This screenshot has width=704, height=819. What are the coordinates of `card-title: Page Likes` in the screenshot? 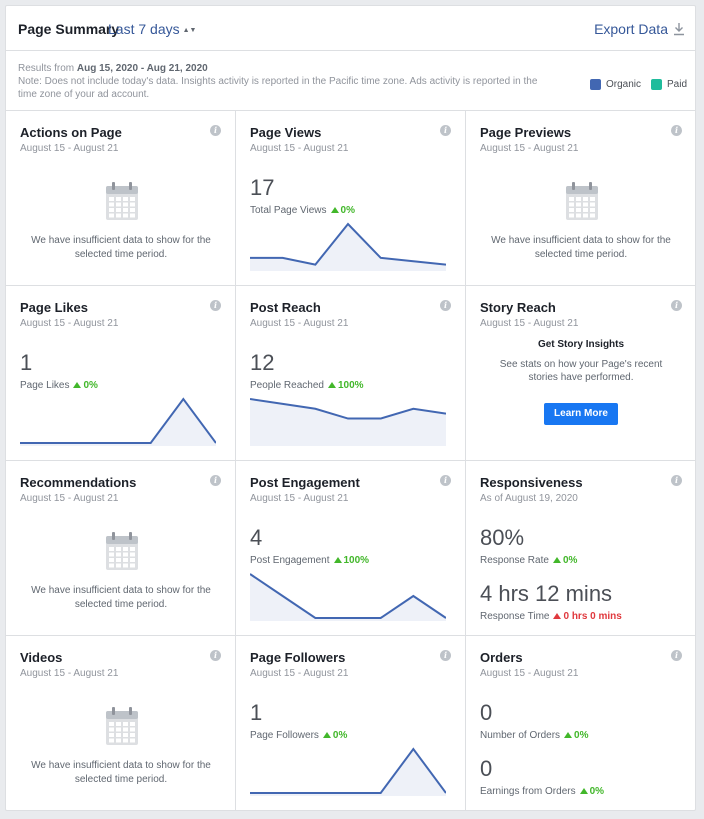 It's located at (54, 307).